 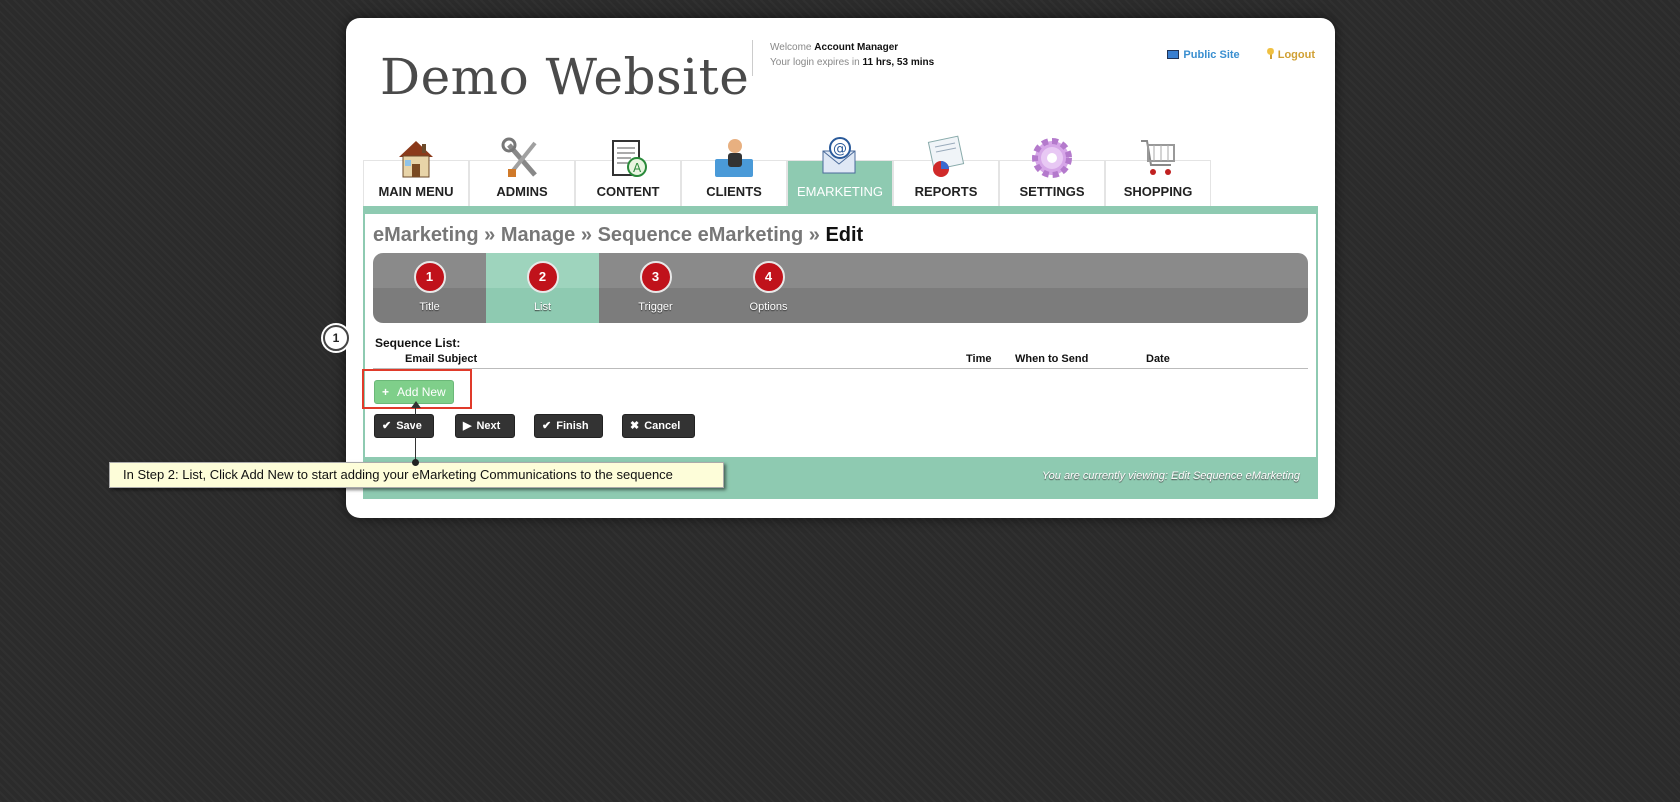 What do you see at coordinates (418, 343) in the screenshot?
I see `sequence-list-title: Sequence List:` at bounding box center [418, 343].